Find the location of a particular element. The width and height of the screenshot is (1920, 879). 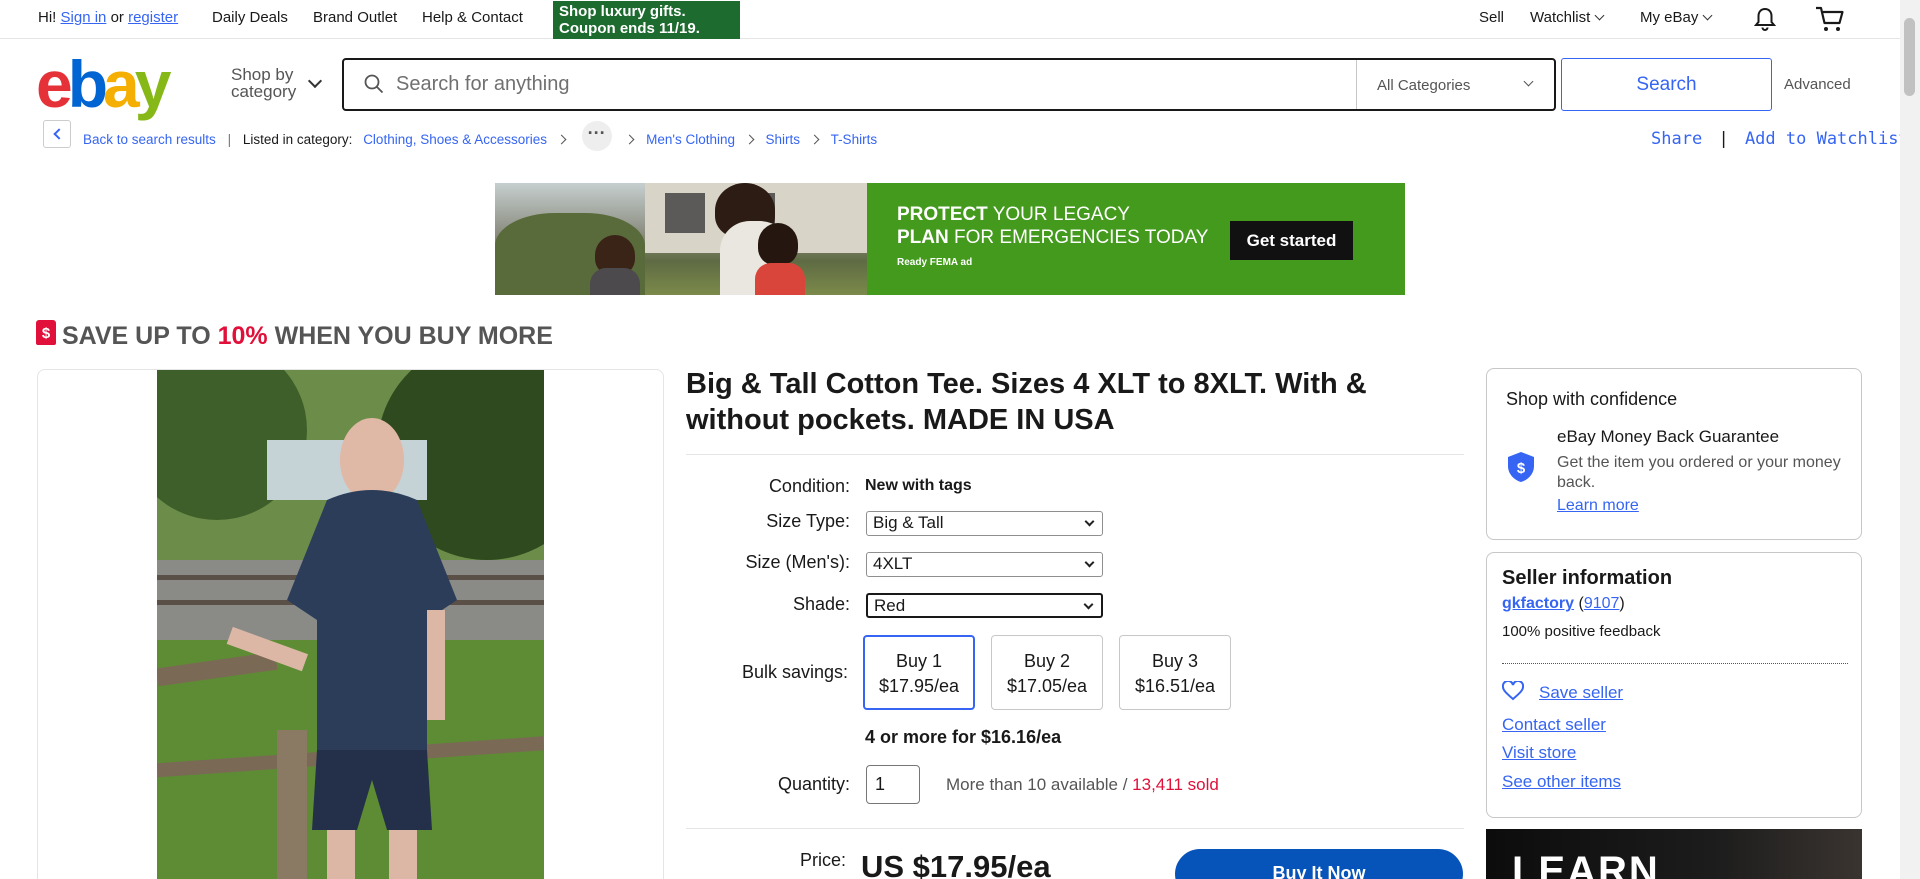

ebay-logo: ebay is located at coordinates (104, 84).